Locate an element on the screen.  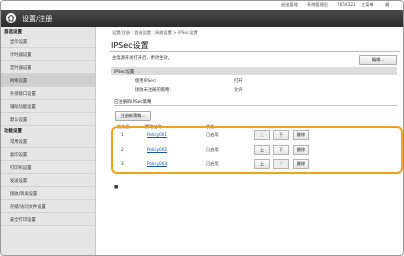
unregistered-policy-value: 允许 is located at coordinates (238, 90).